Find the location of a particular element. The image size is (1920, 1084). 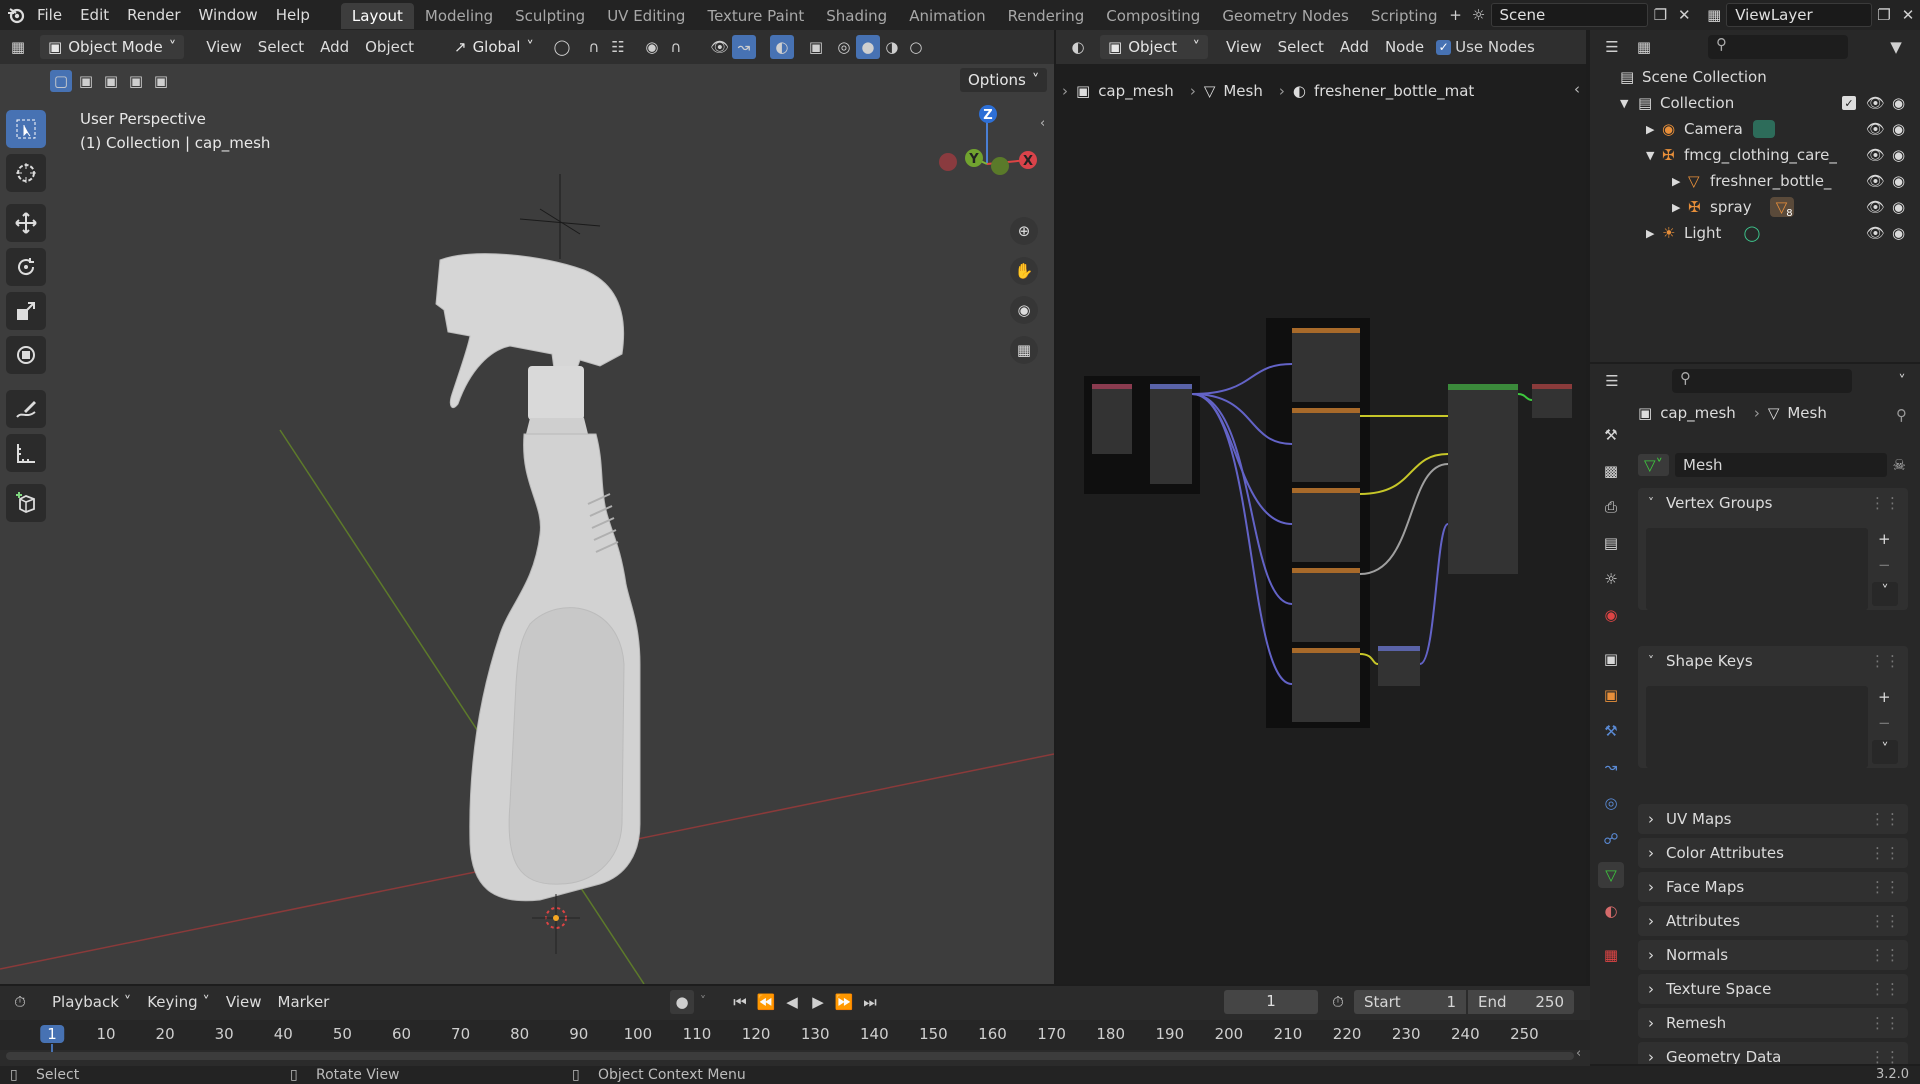

panel-geometry-data: › Geometry Data ⋮⋮ is located at coordinates (1773, 1053).